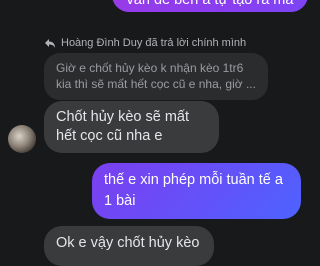  Describe the element at coordinates (128, 243) in the screenshot. I see `received-message-last-text: Ok e vậy chốt hủy kèo` at that location.